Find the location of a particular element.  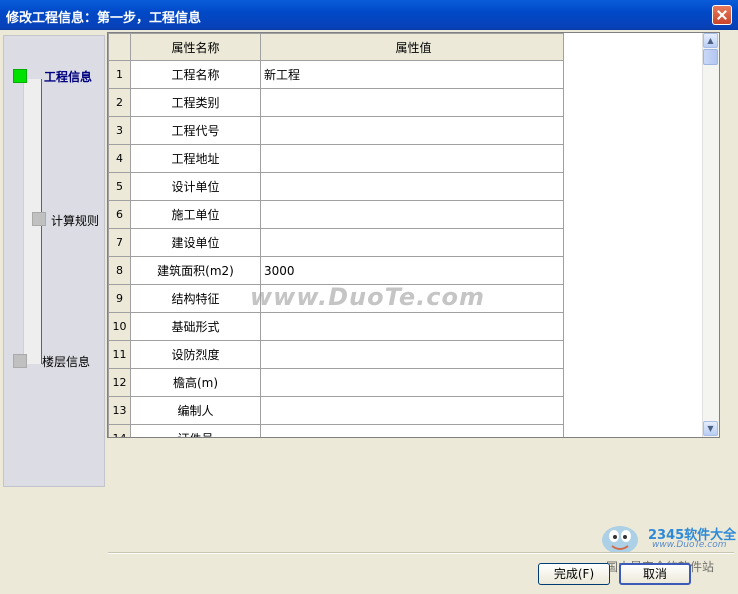

table-row: 13 编制人 is located at coordinates (336, 410).